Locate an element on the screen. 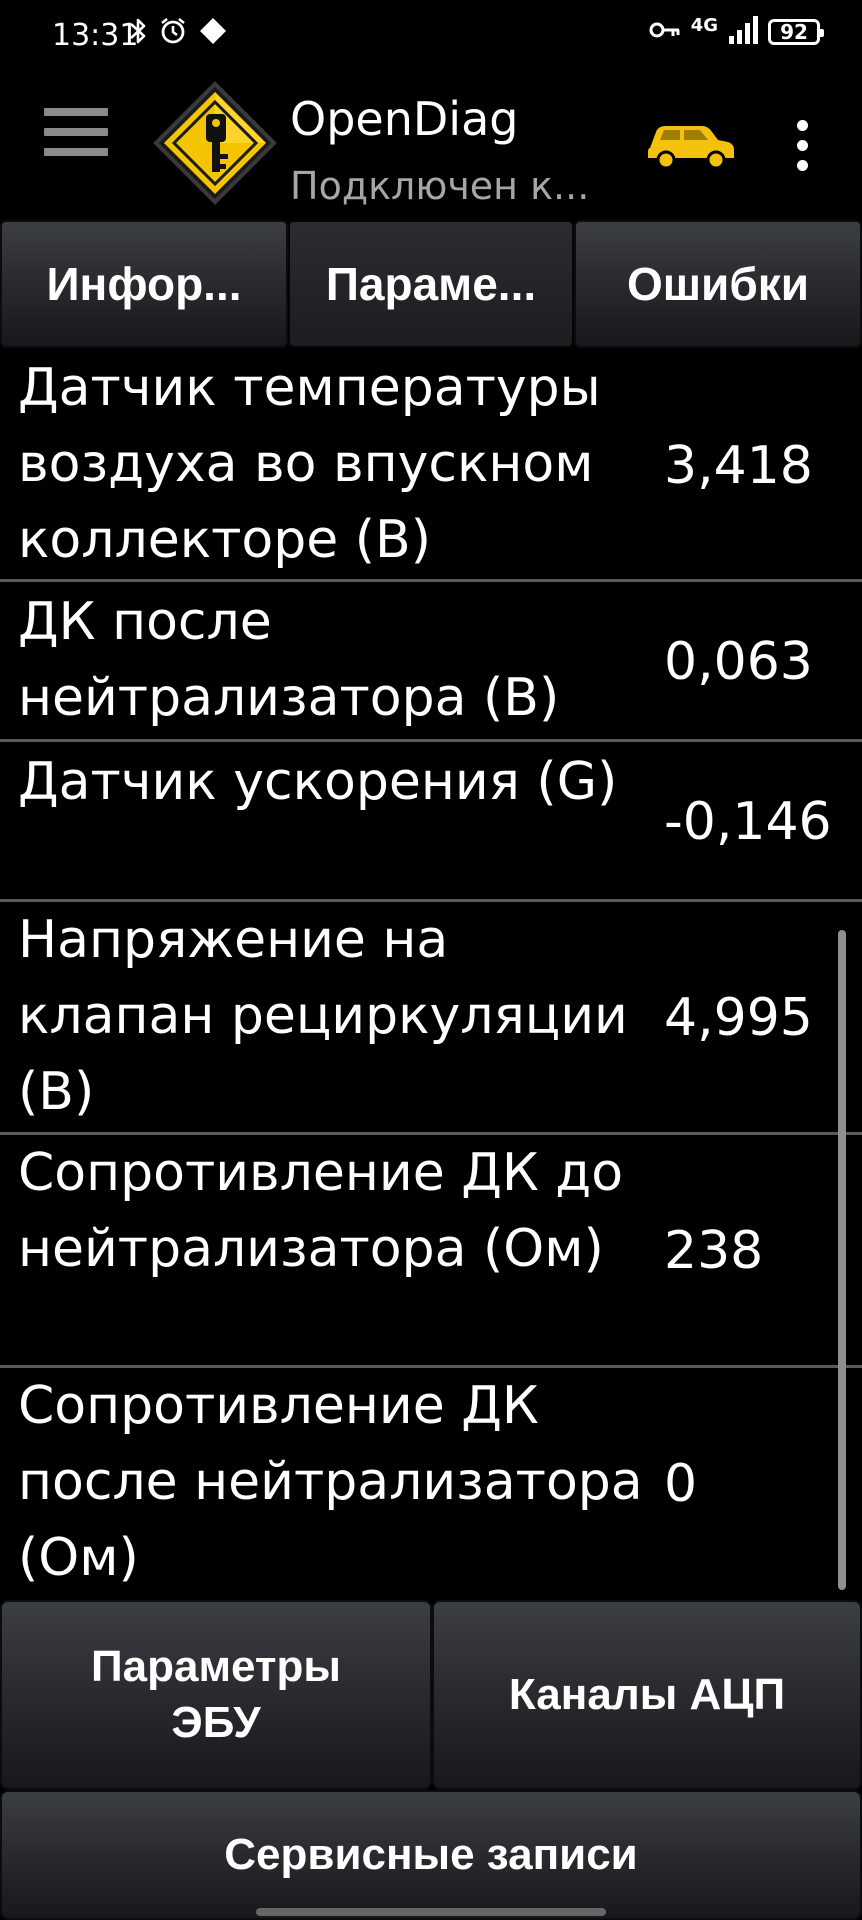 This screenshot has height=1920, width=862. app-title: OpenDiag is located at coordinates (404, 119).